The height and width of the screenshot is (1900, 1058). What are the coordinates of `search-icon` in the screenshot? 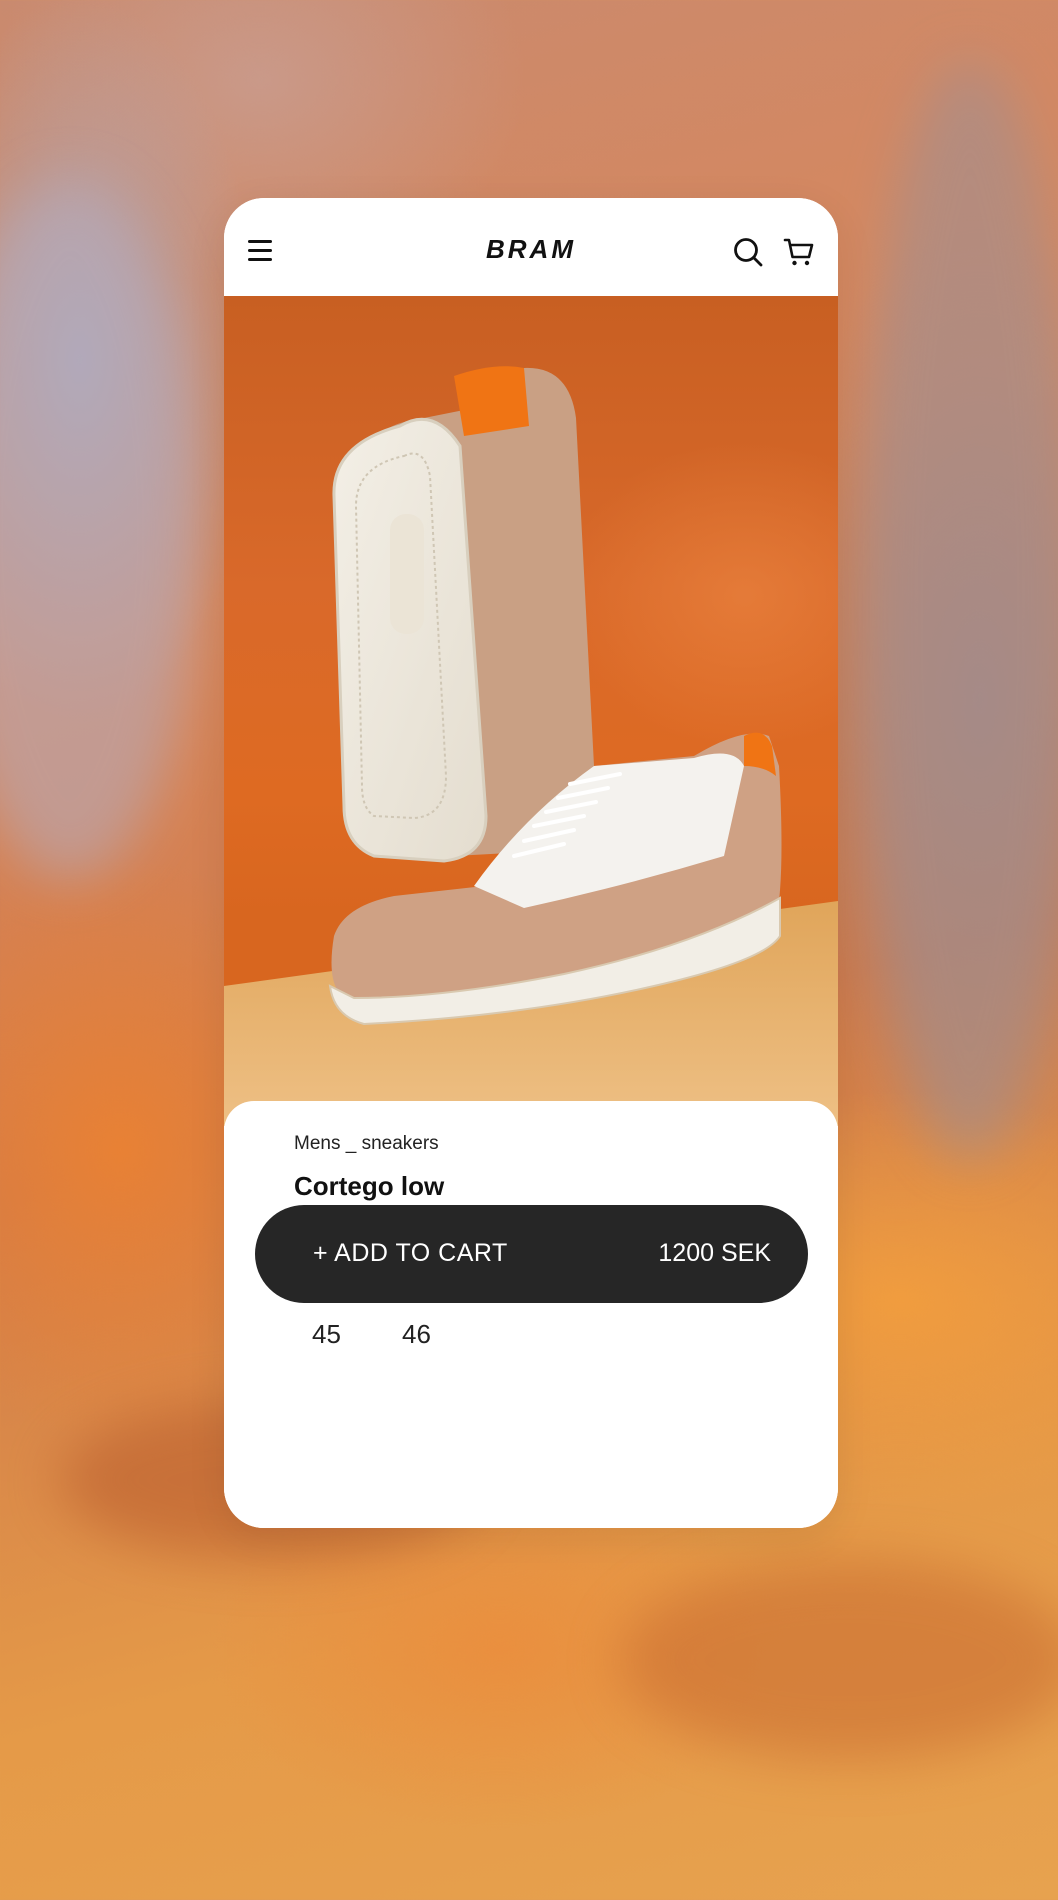 It's located at (748, 252).